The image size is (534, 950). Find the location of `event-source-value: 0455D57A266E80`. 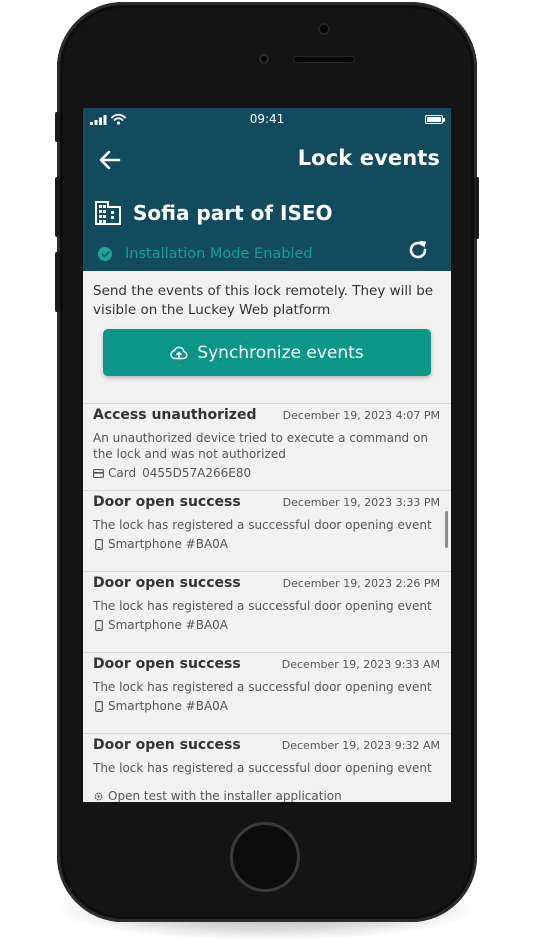

event-source-value: 0455D57A266E80 is located at coordinates (197, 473).